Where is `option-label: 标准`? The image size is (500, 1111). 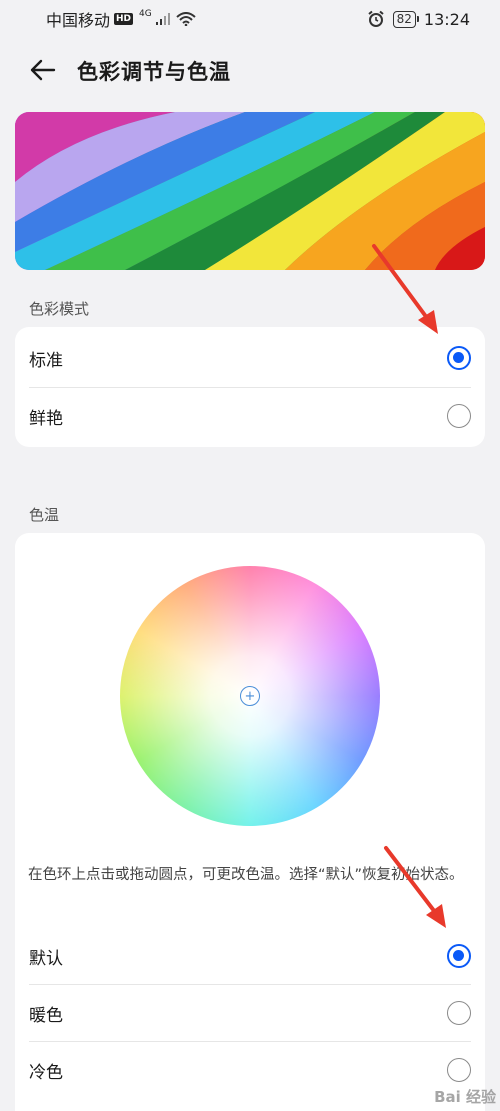 option-label: 标准 is located at coordinates (46, 360).